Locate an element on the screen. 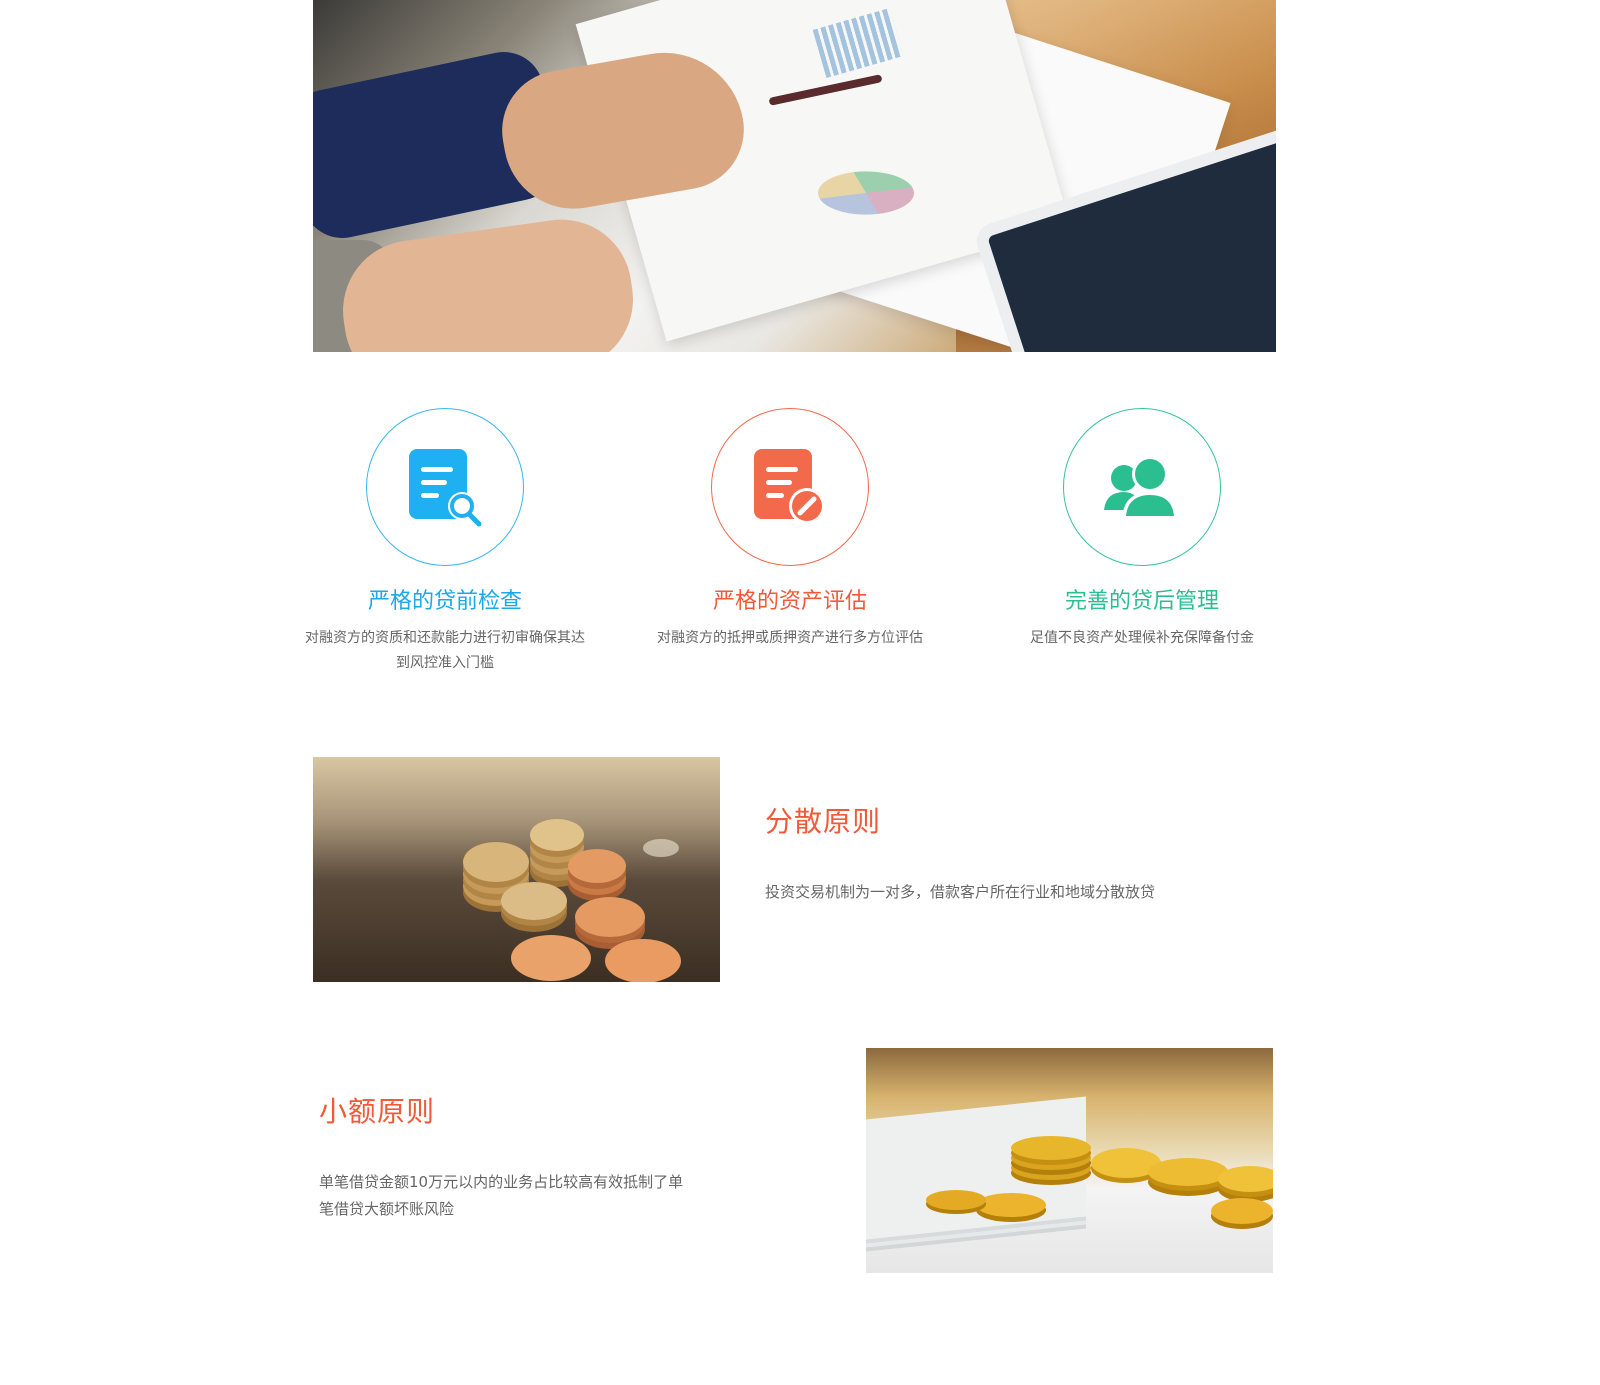  feature-post-loan-management: 完善的贷后管理 足值不良资产处理候补充保障备付金 is located at coordinates (1142, 529).